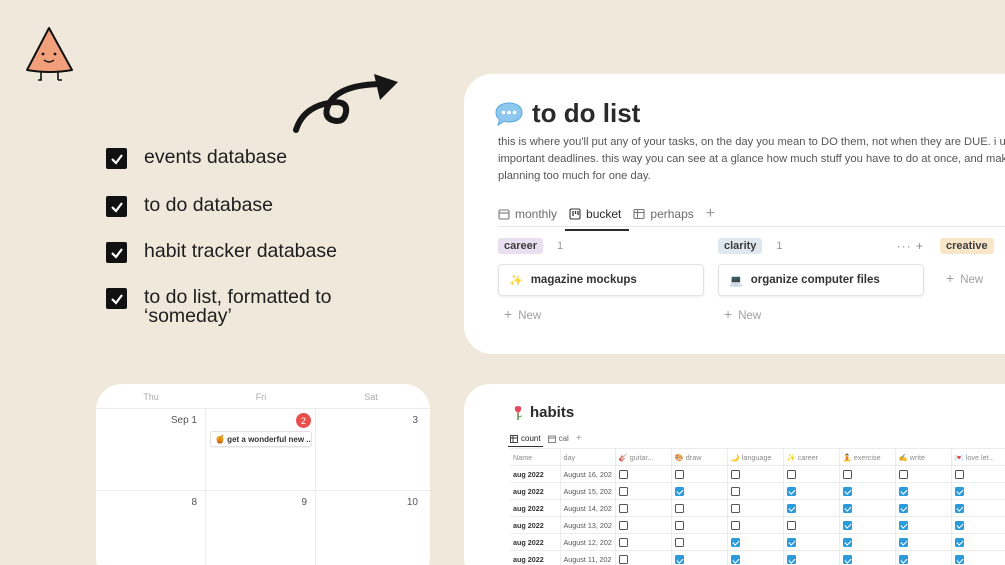  I want to click on column-header: 🧘 exercise, so click(867, 457).